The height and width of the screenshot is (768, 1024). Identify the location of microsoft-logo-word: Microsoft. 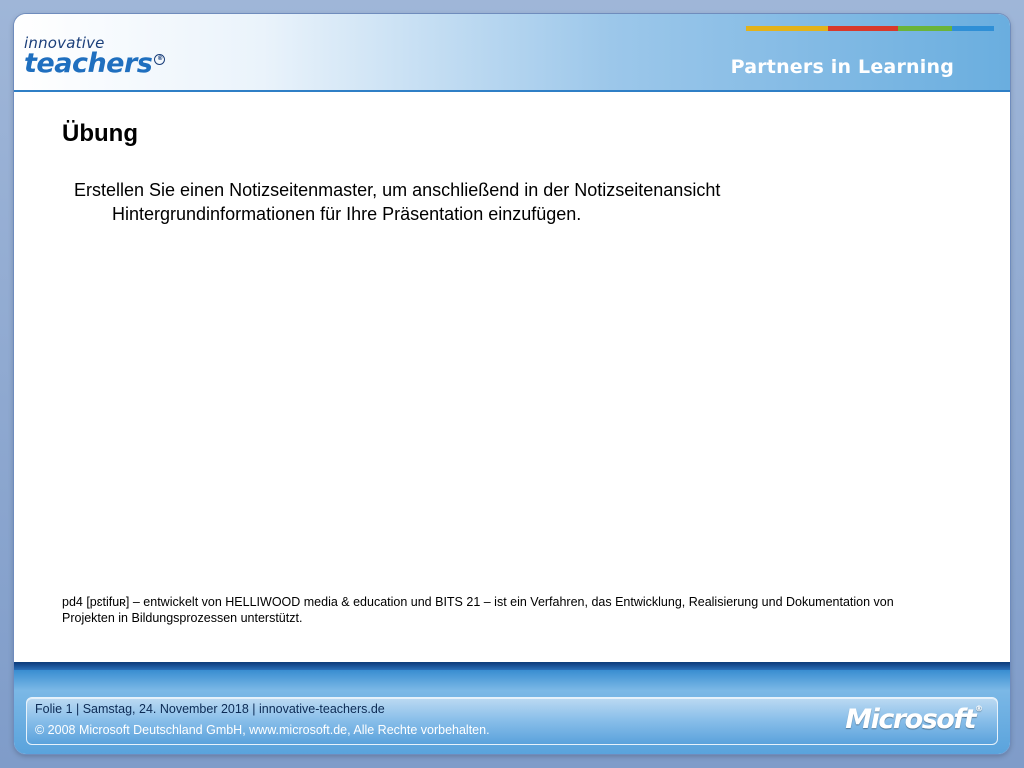
(910, 719).